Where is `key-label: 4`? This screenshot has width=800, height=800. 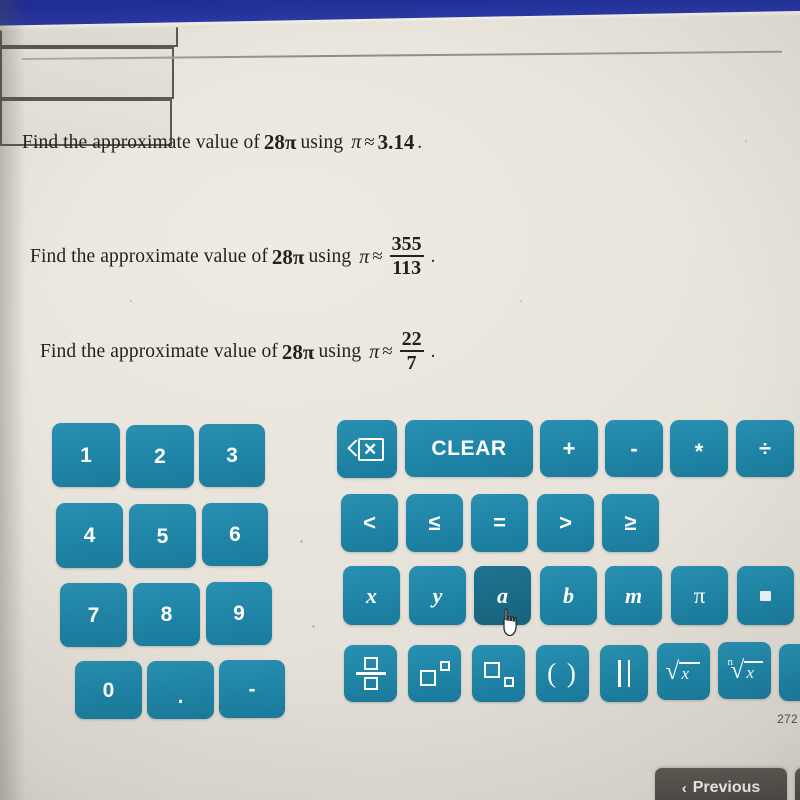 key-label: 4 is located at coordinates (89, 535).